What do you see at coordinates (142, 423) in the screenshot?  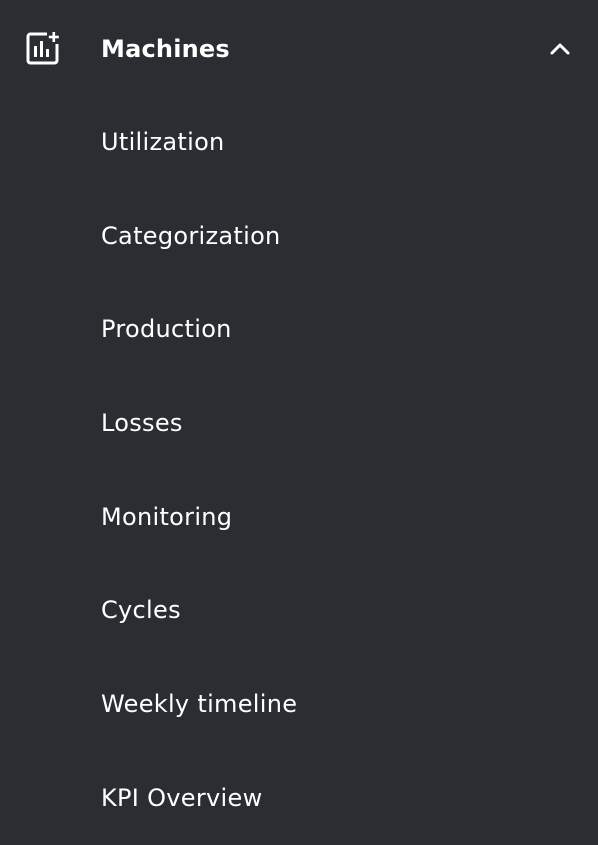 I see `menu-item-label: Losses` at bounding box center [142, 423].